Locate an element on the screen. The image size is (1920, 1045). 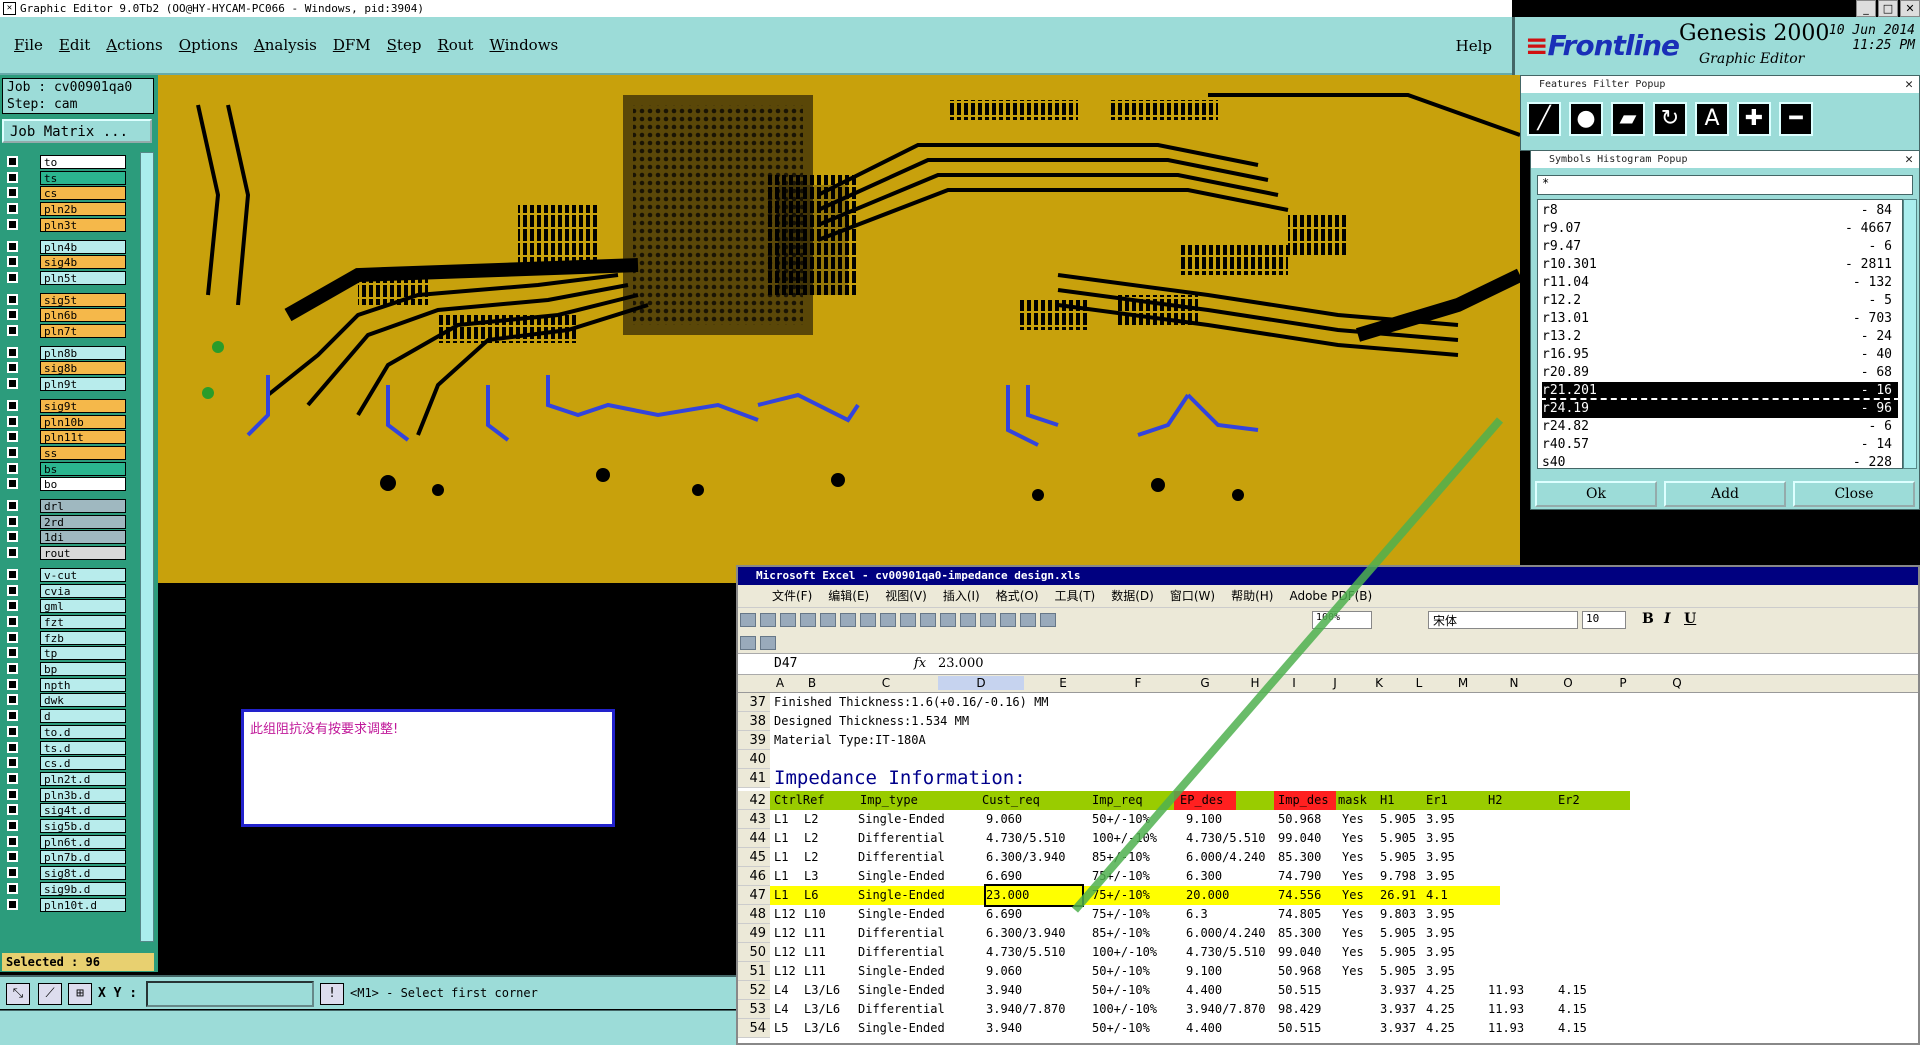
maximize-button: □ is located at coordinates (1888, 8).